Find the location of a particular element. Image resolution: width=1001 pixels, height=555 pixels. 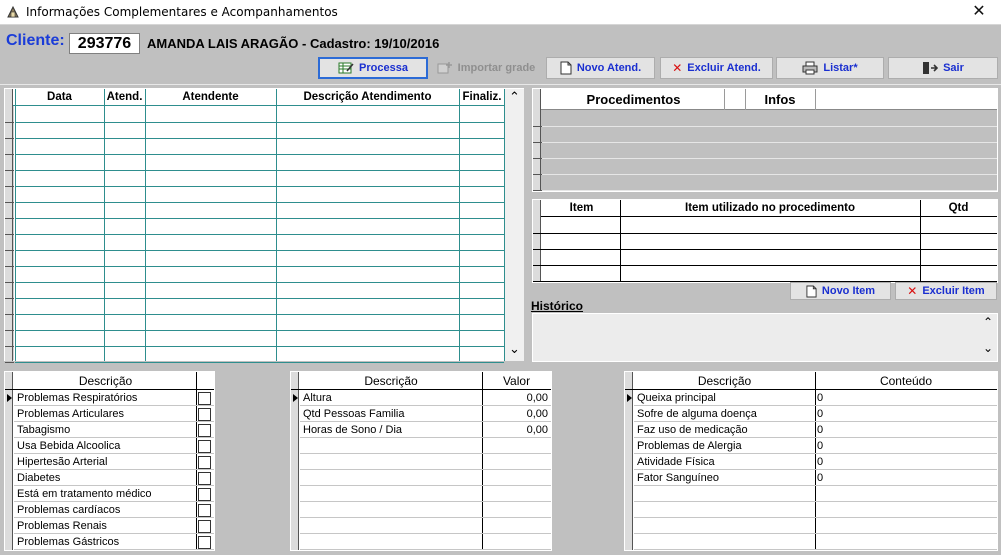

col-anamnese-conteudo: Conteúdo is located at coordinates (906, 381).